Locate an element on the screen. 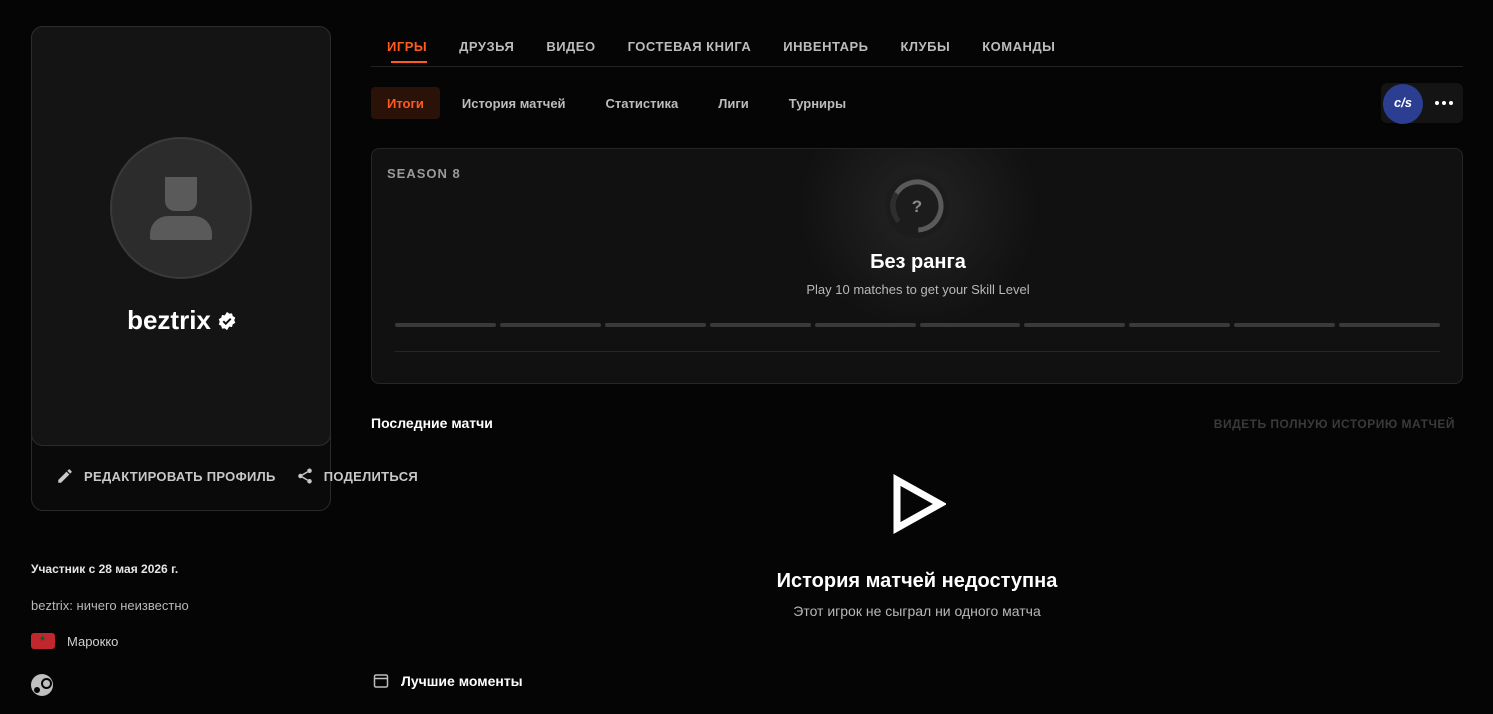 The width and height of the screenshot is (1493, 714). tab-teams: КОМАНДЫ is located at coordinates (1018, 46).